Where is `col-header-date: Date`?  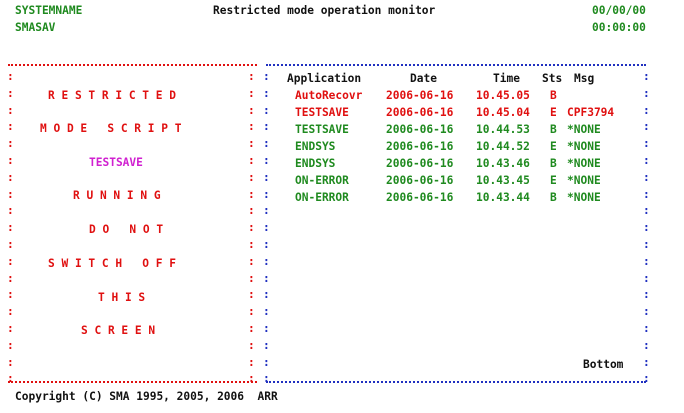 col-header-date: Date is located at coordinates (423, 78).